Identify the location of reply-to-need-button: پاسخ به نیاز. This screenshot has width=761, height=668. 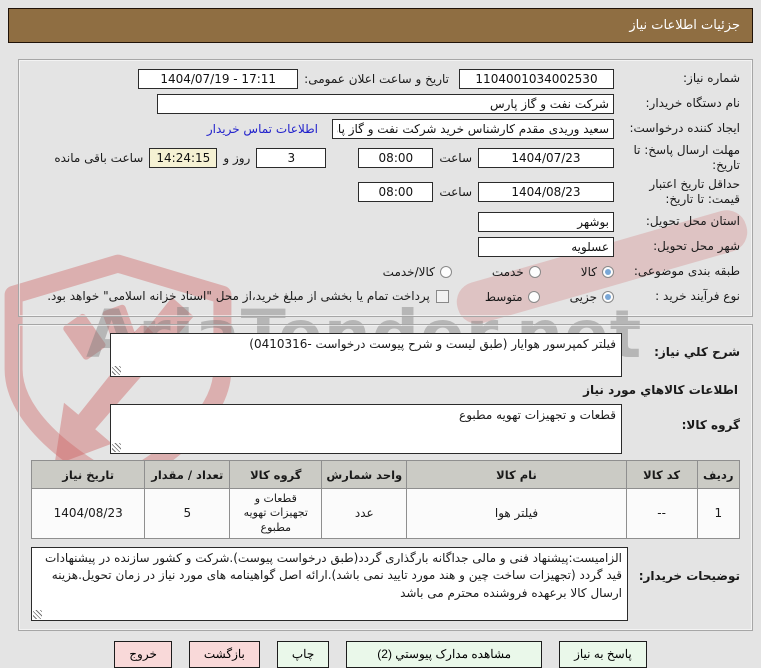
(603, 654).